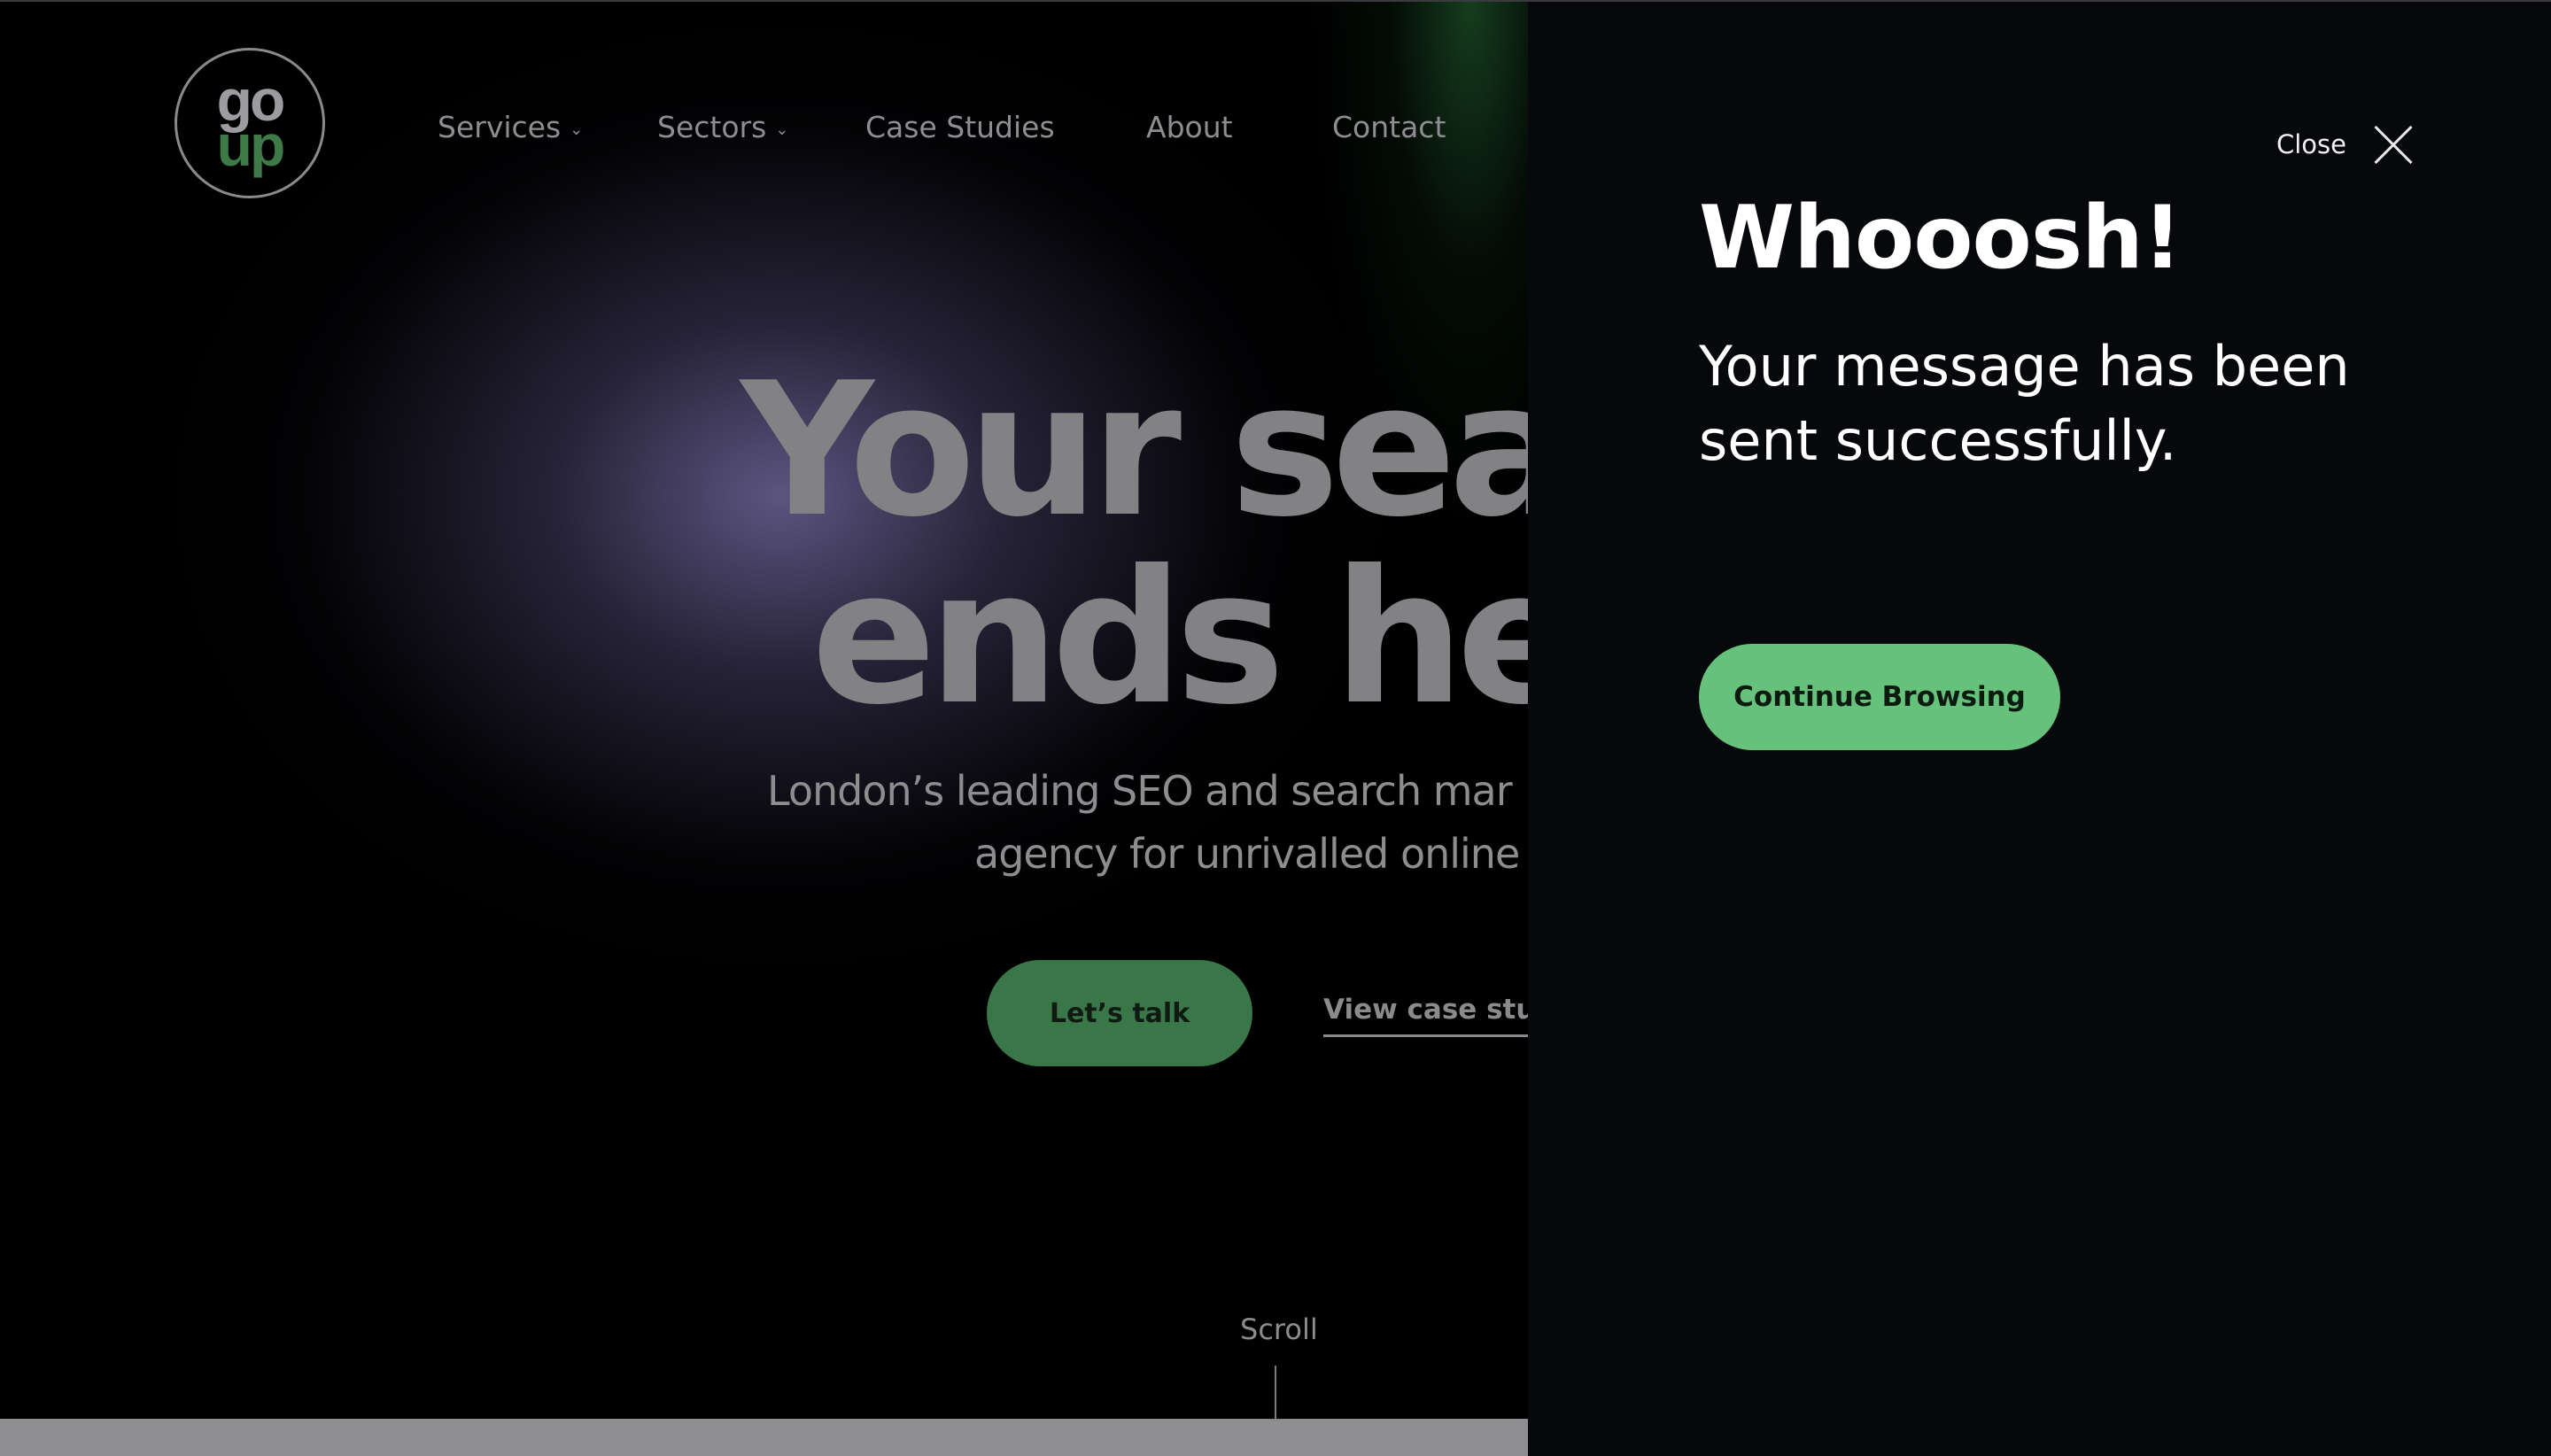  I want to click on nav-item-label: About, so click(1189, 127).